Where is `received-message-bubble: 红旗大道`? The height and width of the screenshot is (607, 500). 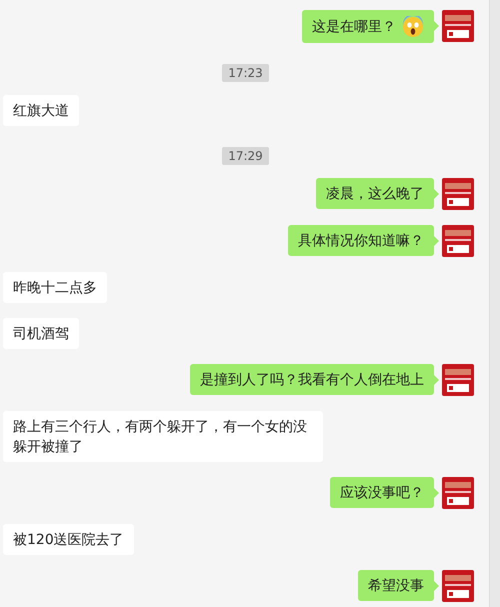 received-message-bubble: 红旗大道 is located at coordinates (41, 110).